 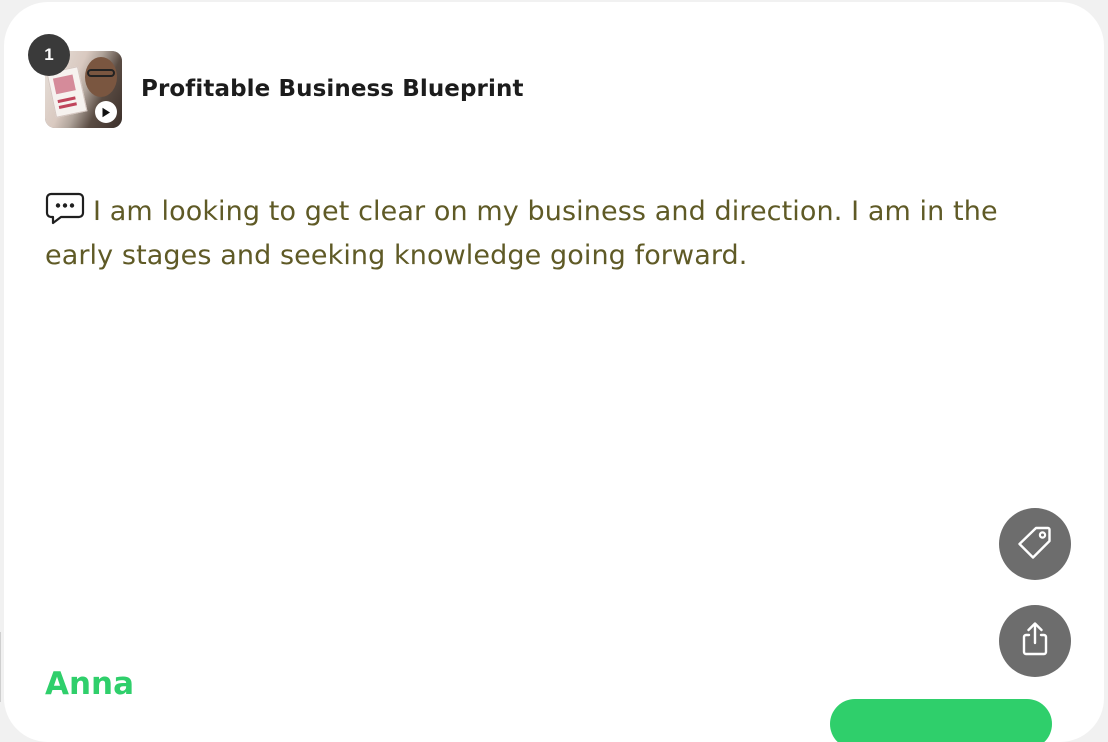 What do you see at coordinates (65, 208) in the screenshot?
I see `speech-bubble-ellipsis-icon` at bounding box center [65, 208].